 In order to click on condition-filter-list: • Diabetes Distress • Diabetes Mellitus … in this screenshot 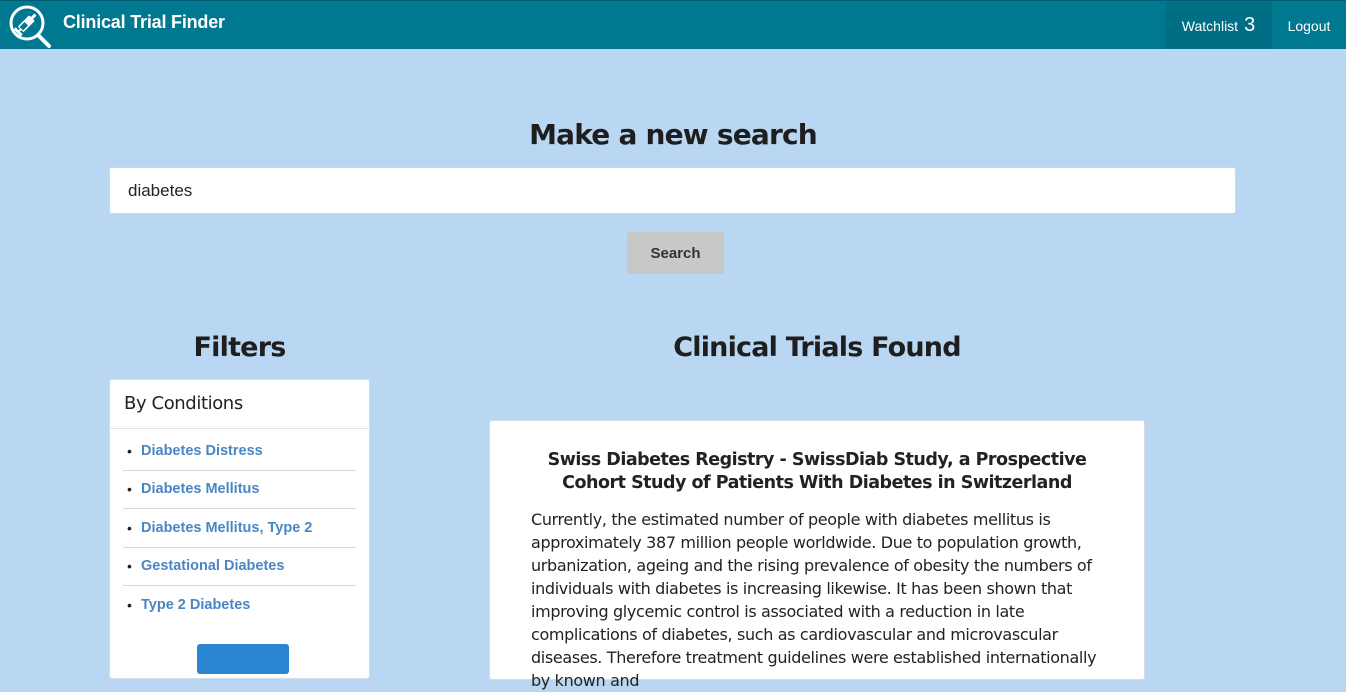, I will do `click(239, 528)`.